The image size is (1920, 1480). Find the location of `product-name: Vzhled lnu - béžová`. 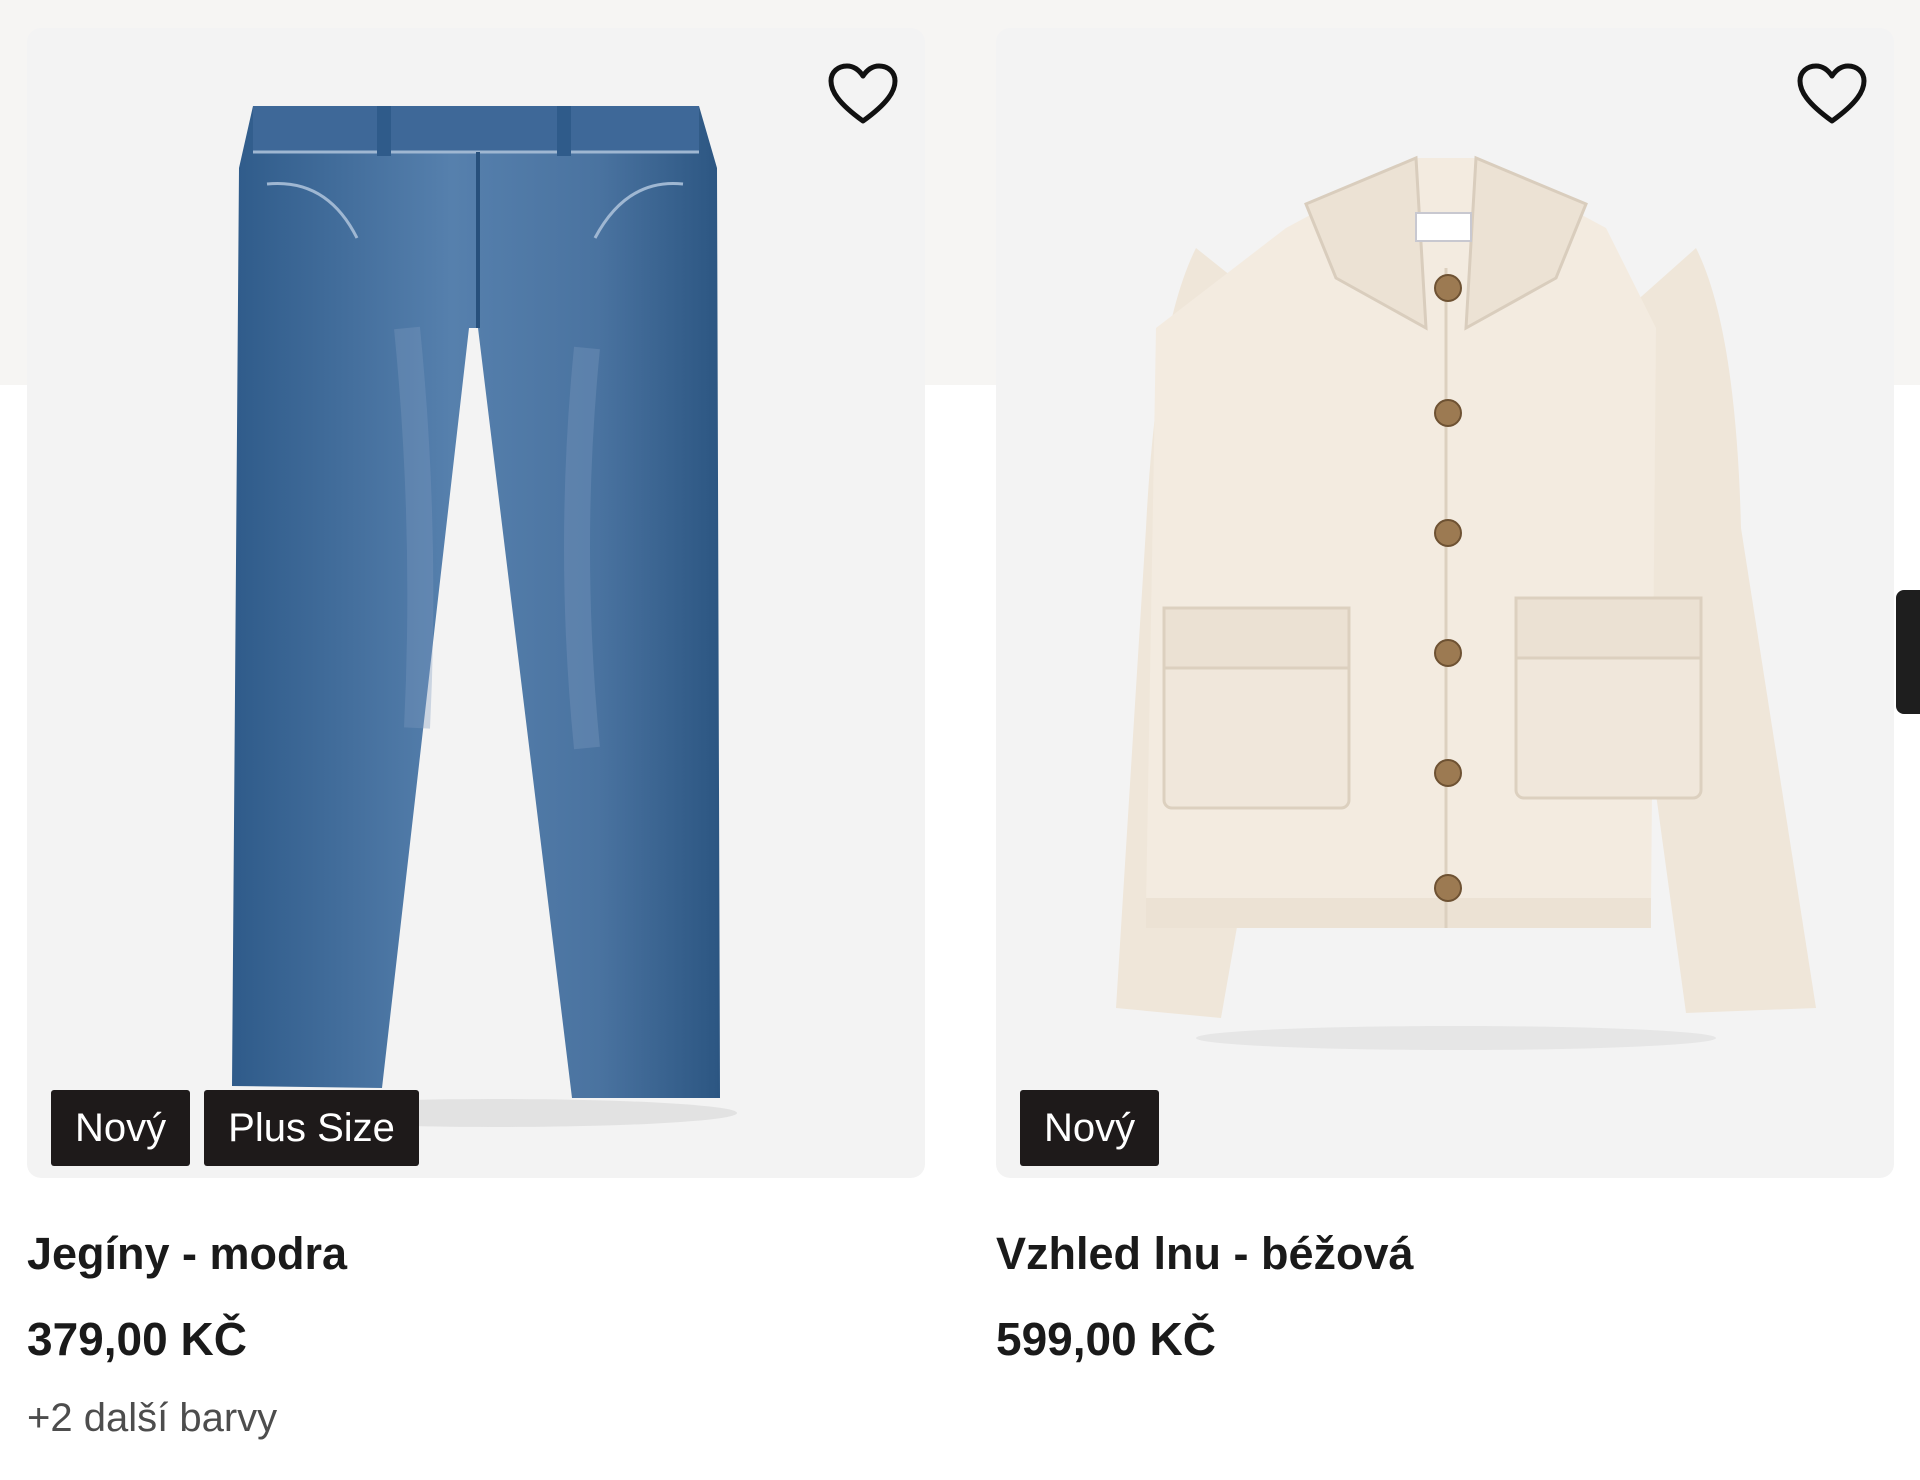

product-name: Vzhled lnu - béžová is located at coordinates (1445, 1254).